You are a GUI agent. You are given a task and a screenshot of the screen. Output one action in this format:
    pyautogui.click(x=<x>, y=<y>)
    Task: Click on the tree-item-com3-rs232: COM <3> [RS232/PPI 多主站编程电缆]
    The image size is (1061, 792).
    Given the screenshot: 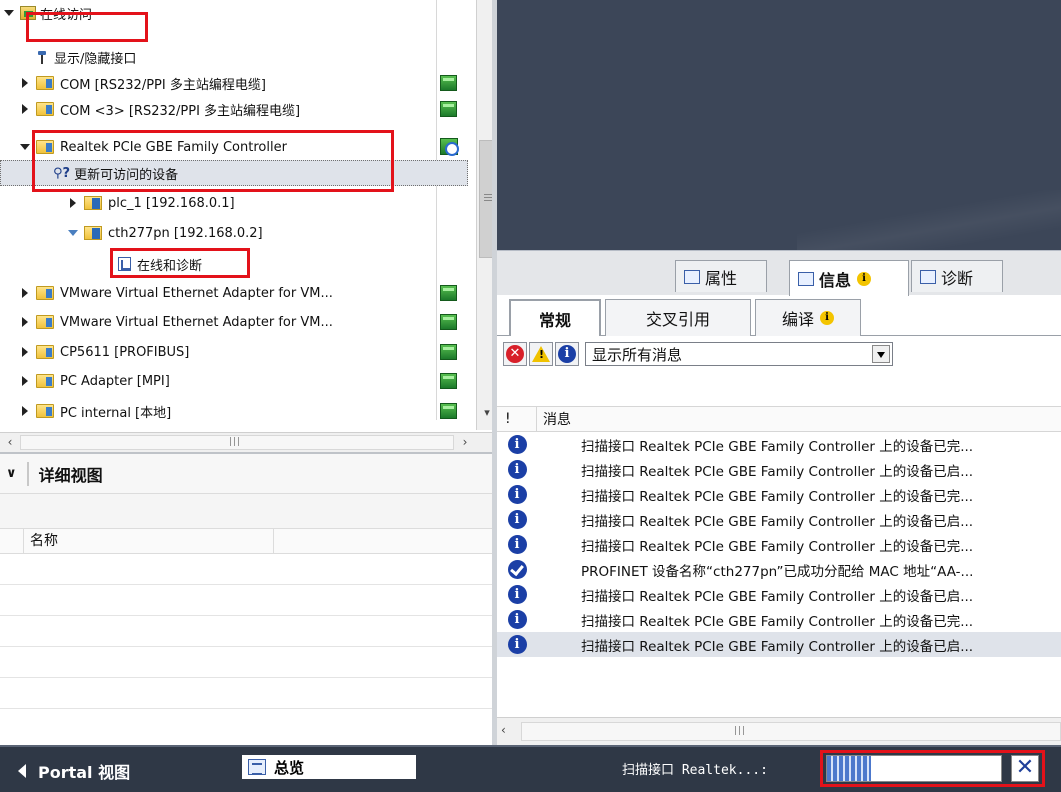 What is the action you would take?
    pyautogui.click(x=238, y=109)
    